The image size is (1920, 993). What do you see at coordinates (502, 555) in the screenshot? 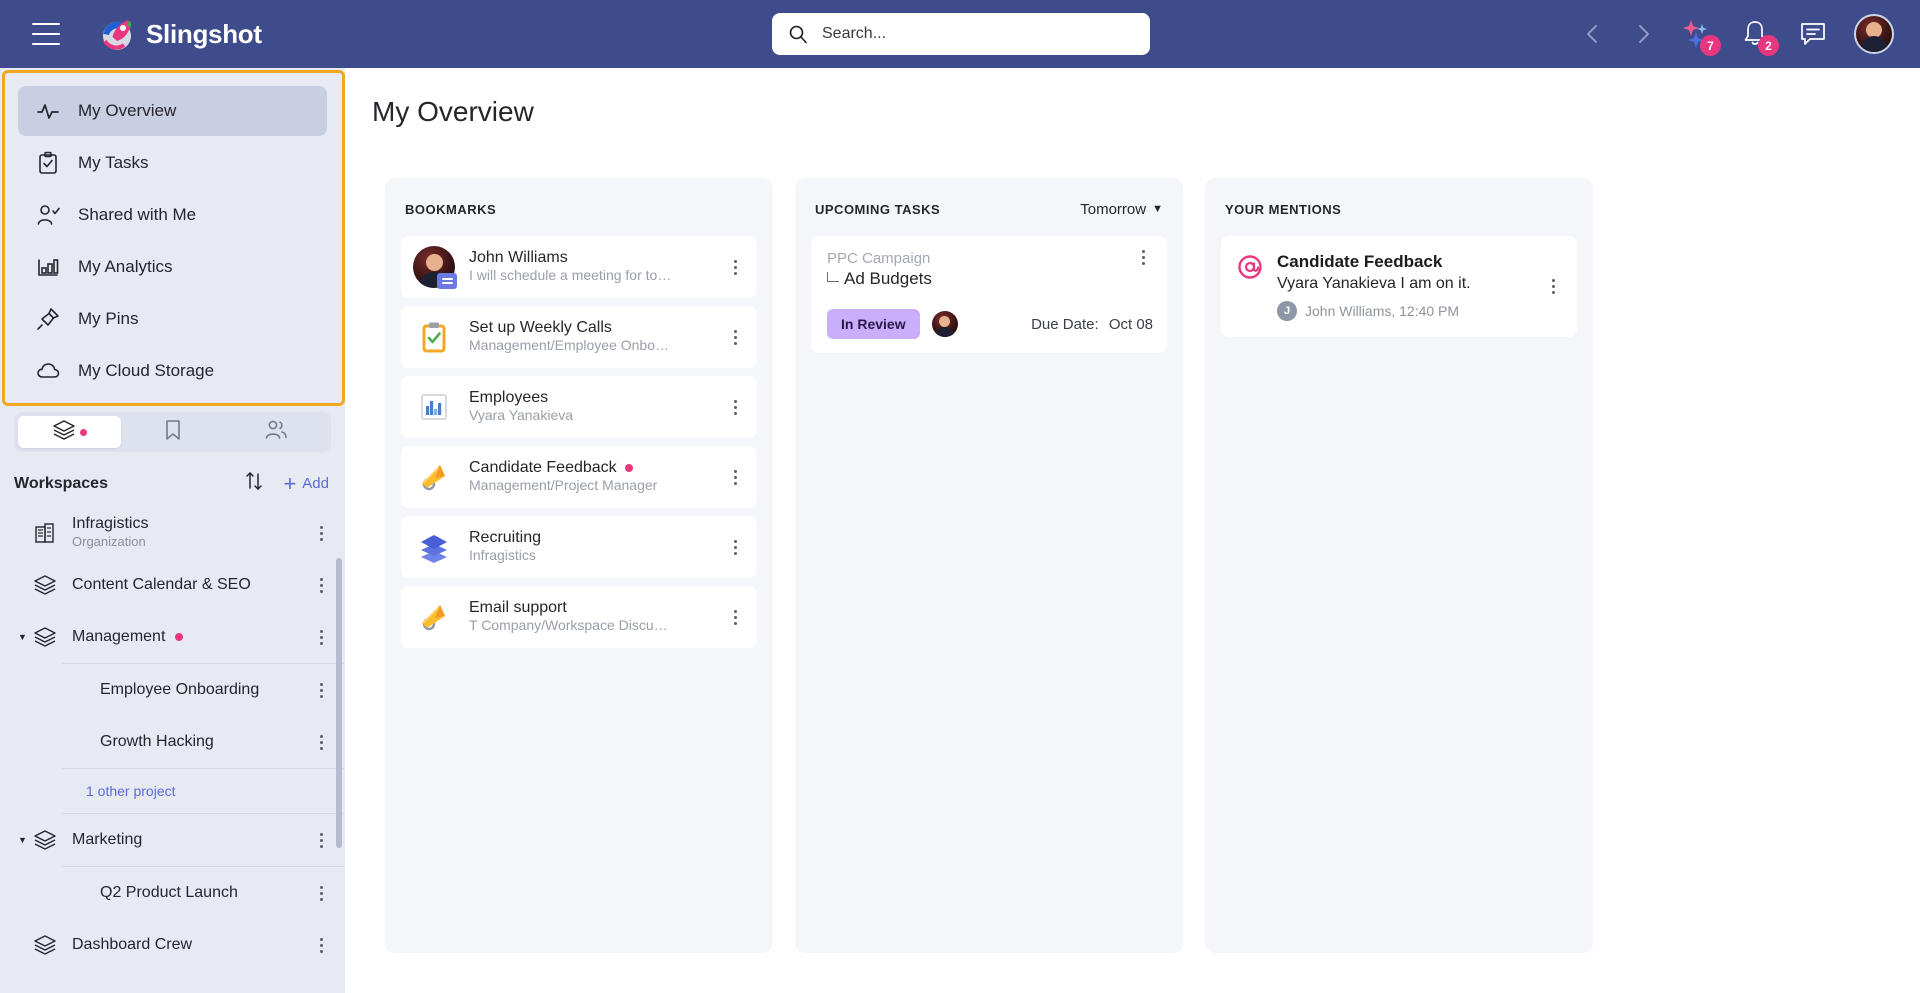
I see `bookmark-subtitle: Infragistics` at bounding box center [502, 555].